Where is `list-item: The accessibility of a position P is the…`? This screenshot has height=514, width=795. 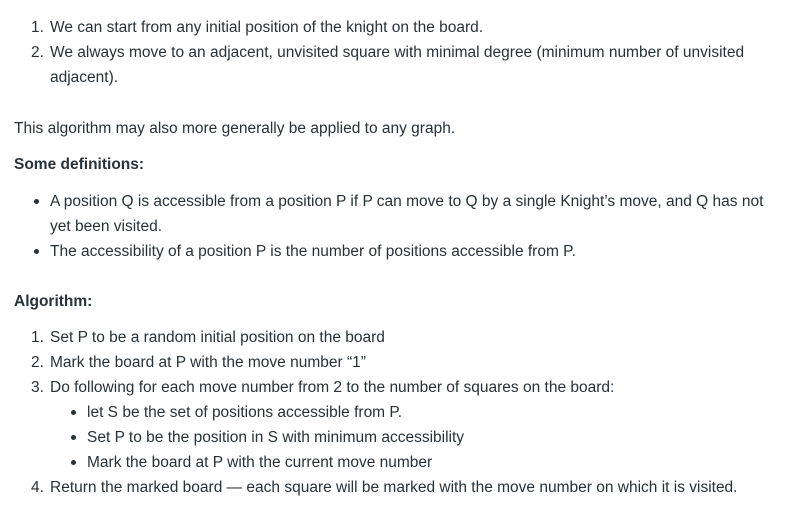
list-item: The accessibility of a position P is the… is located at coordinates (402, 251).